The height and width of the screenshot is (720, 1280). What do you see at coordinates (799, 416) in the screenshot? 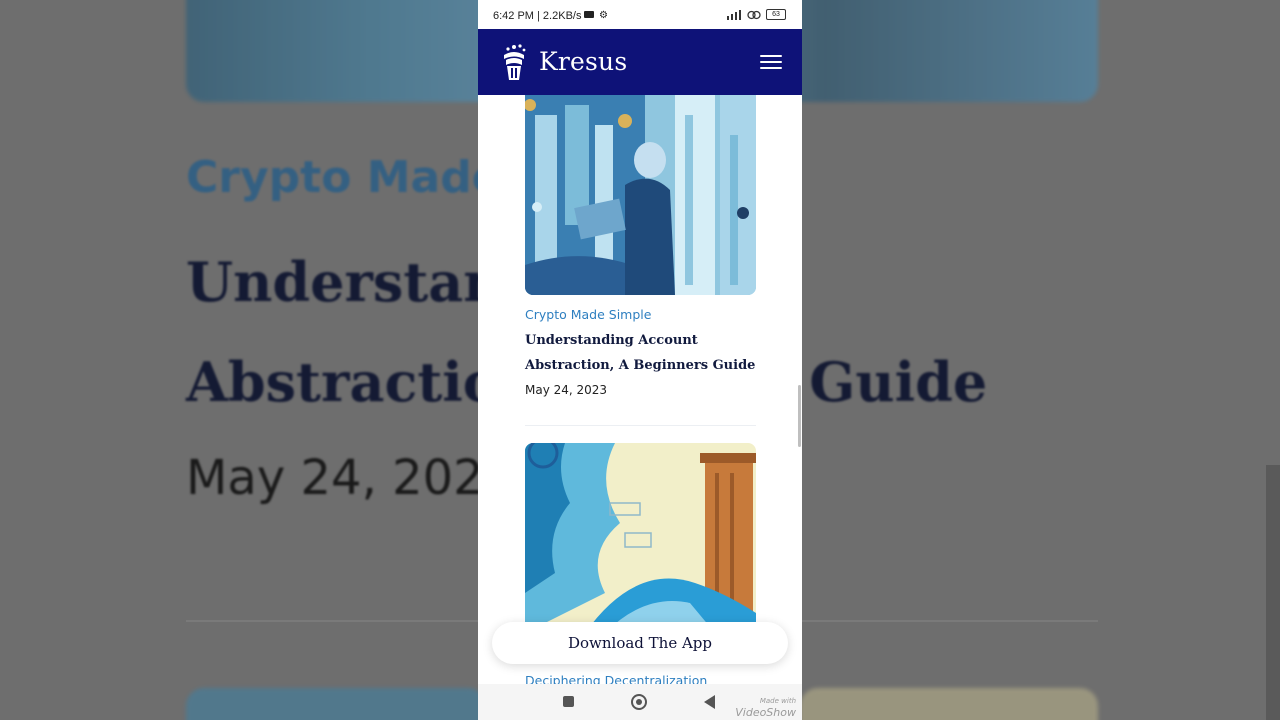
I see `scrollbar` at bounding box center [799, 416].